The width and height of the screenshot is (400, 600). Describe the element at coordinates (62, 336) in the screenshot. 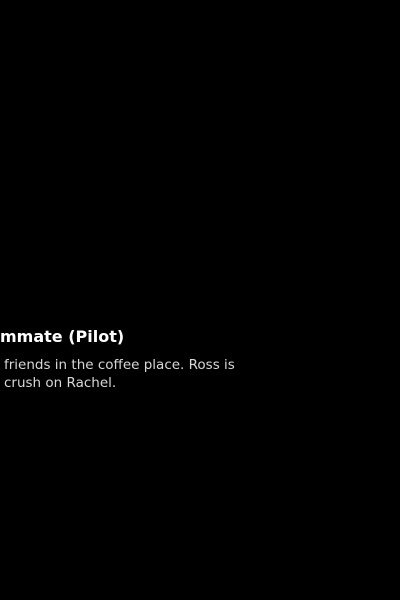

I see `episode-title: mmate (Pilot)` at that location.